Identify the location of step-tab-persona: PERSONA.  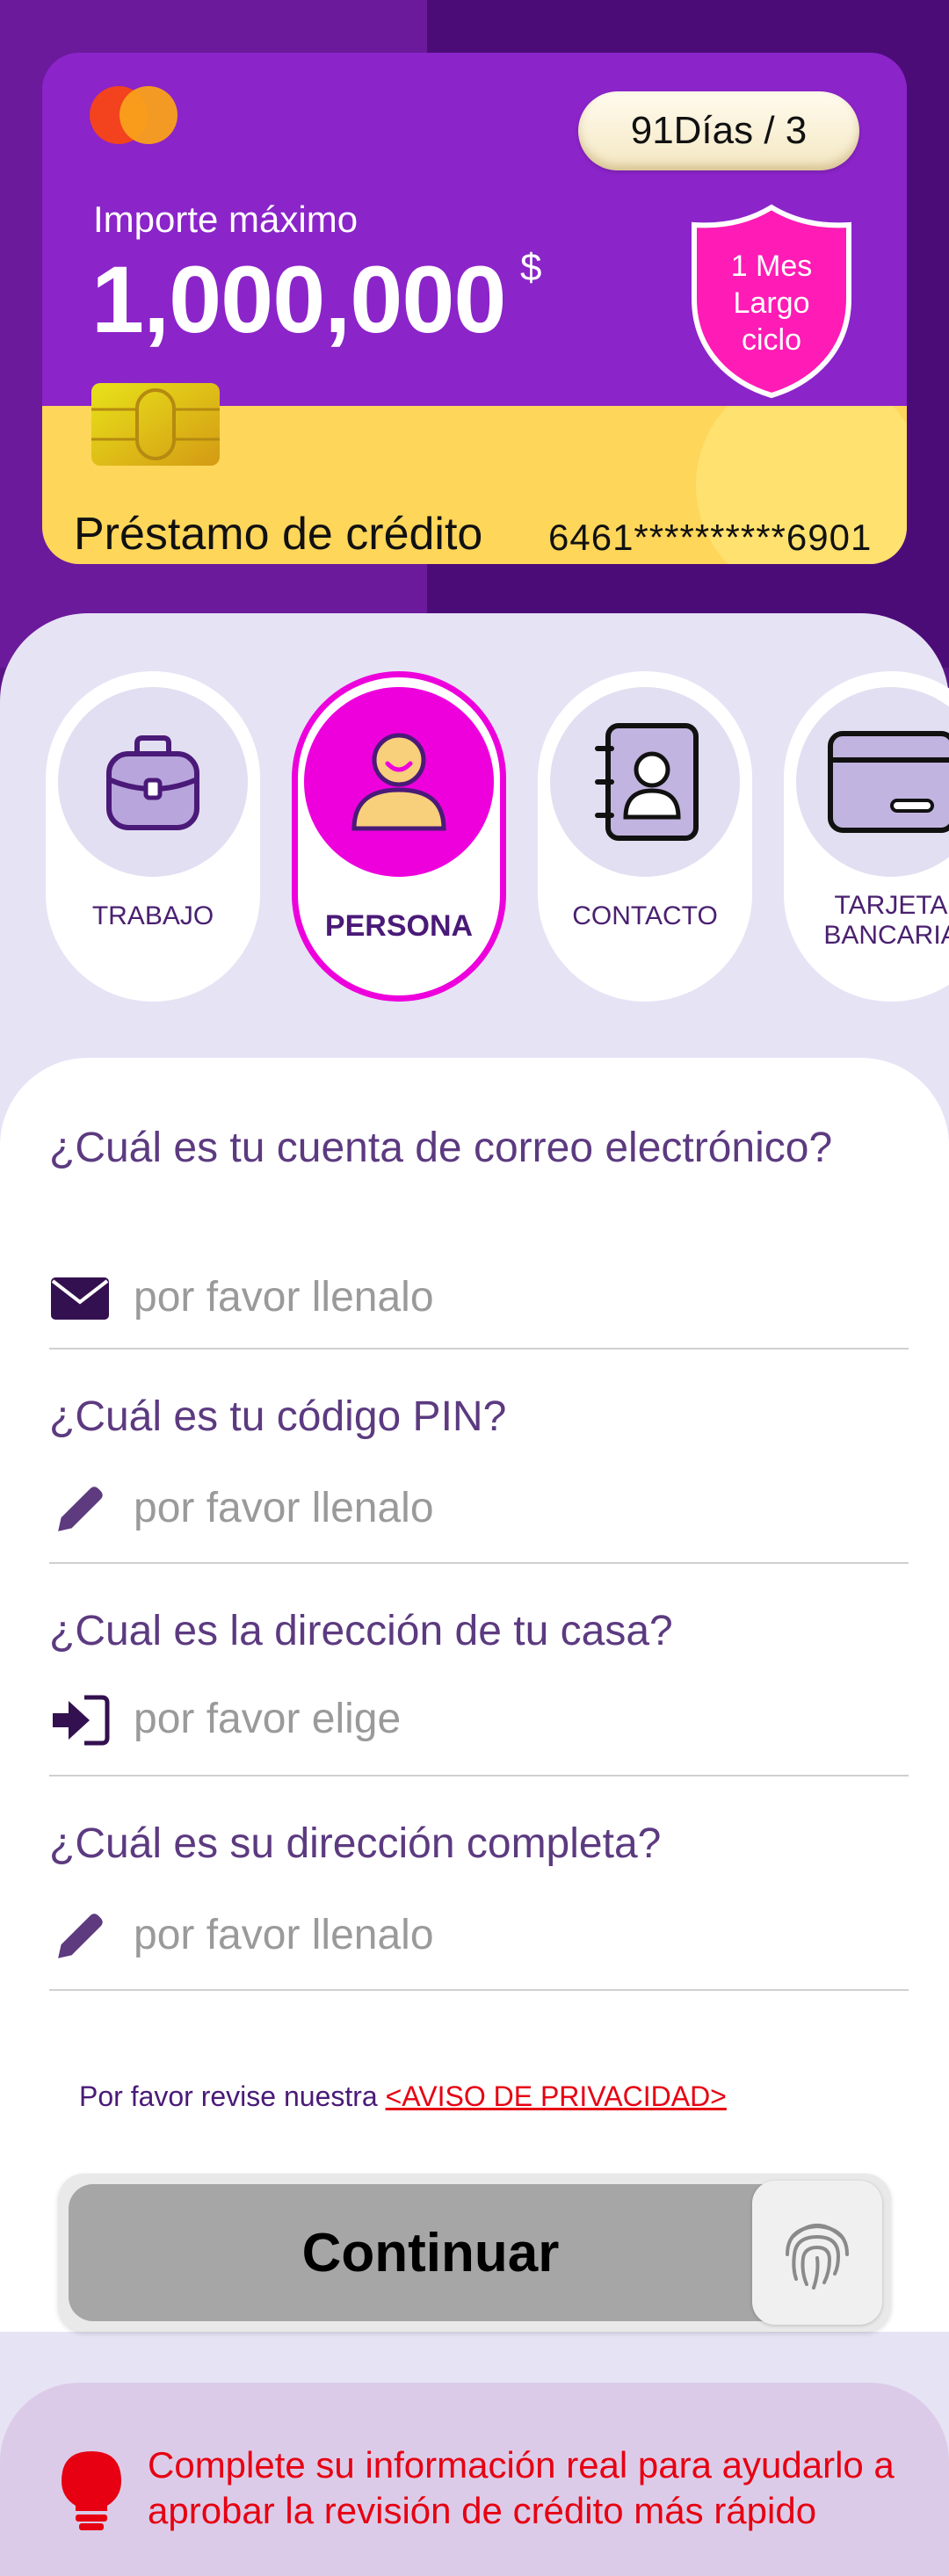
(399, 836).